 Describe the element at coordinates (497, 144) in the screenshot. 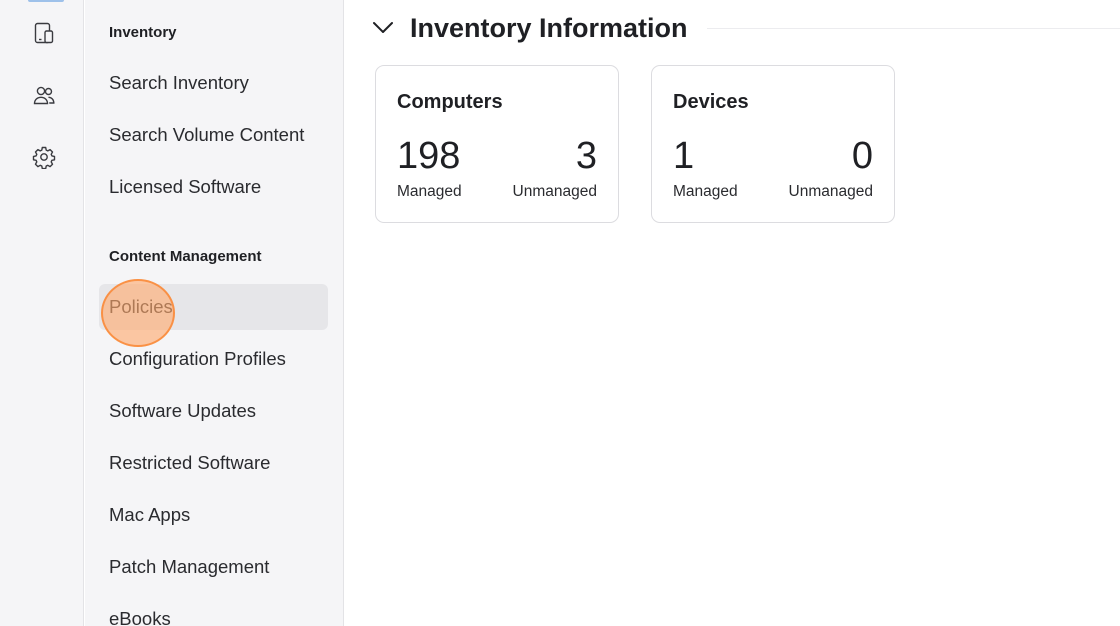

I see `computers-card: Computers 198 3 Managed Unmanaged` at that location.